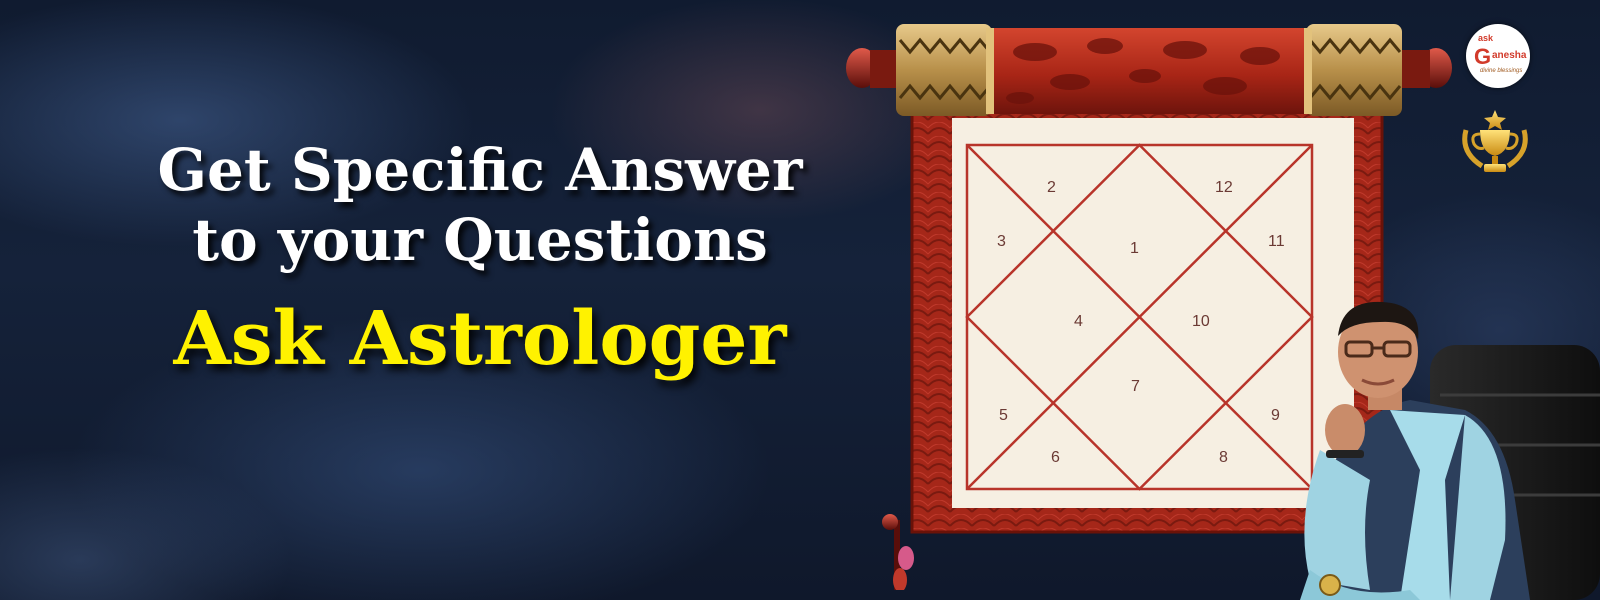  I want to click on house-7: 7, so click(1135, 386).